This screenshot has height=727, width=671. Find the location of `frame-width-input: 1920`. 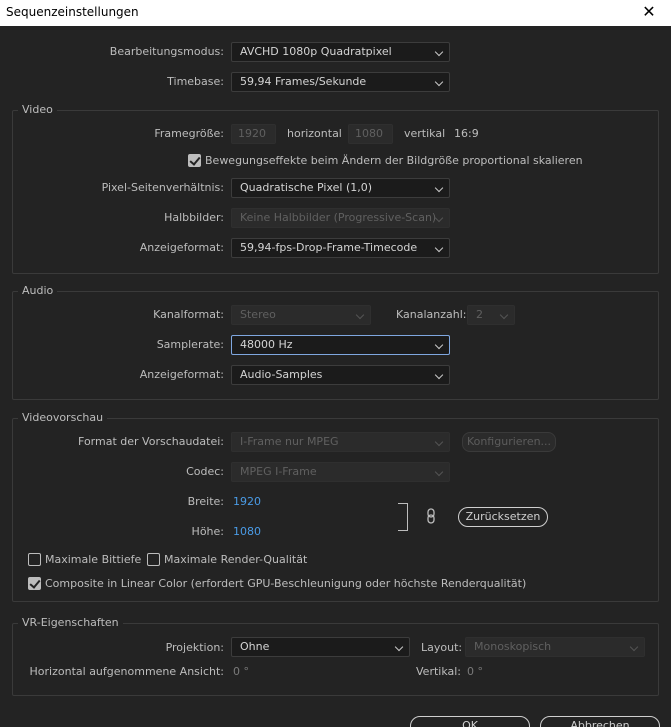

frame-width-input: 1920 is located at coordinates (253, 134).